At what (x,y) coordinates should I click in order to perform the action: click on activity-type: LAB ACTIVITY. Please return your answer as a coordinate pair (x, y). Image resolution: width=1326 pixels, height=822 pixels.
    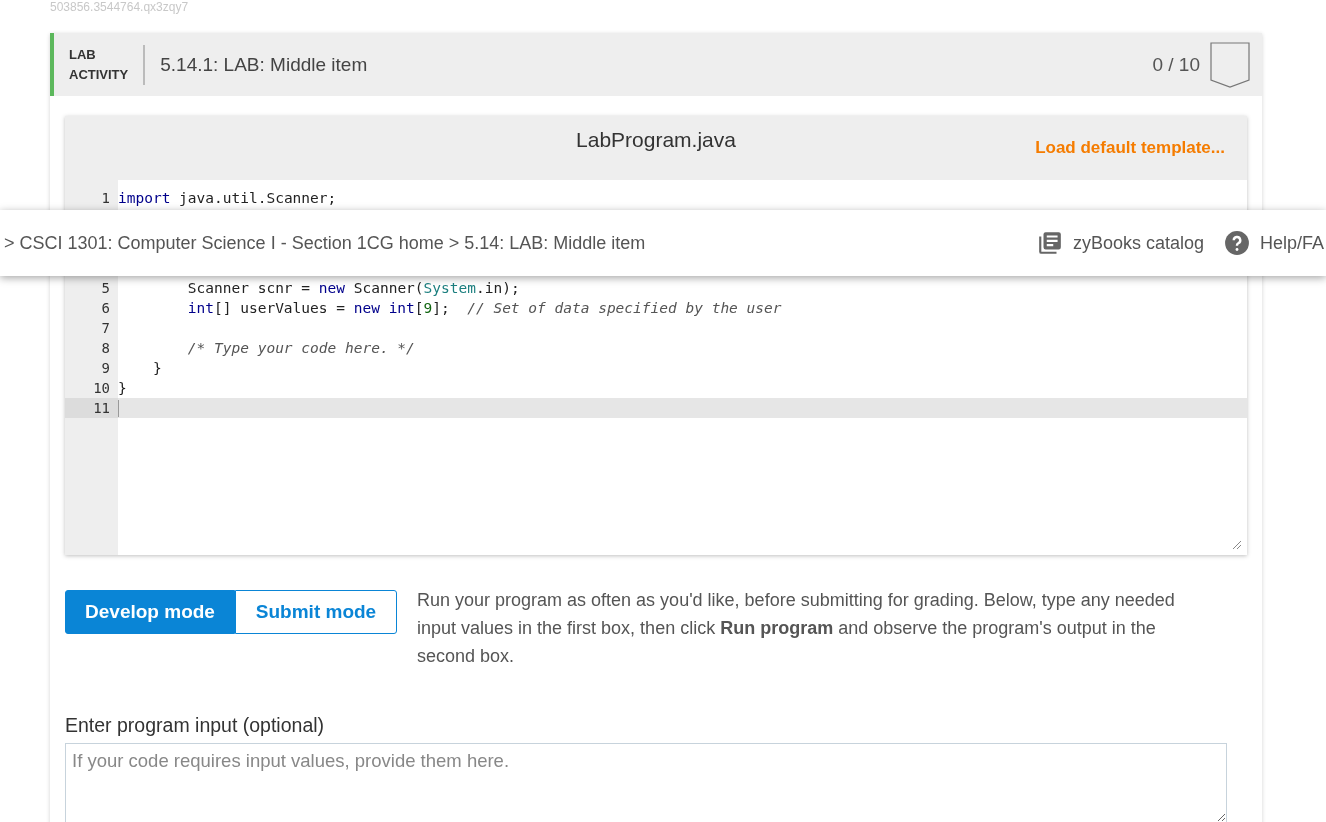
    Looking at the image, I should click on (107, 64).